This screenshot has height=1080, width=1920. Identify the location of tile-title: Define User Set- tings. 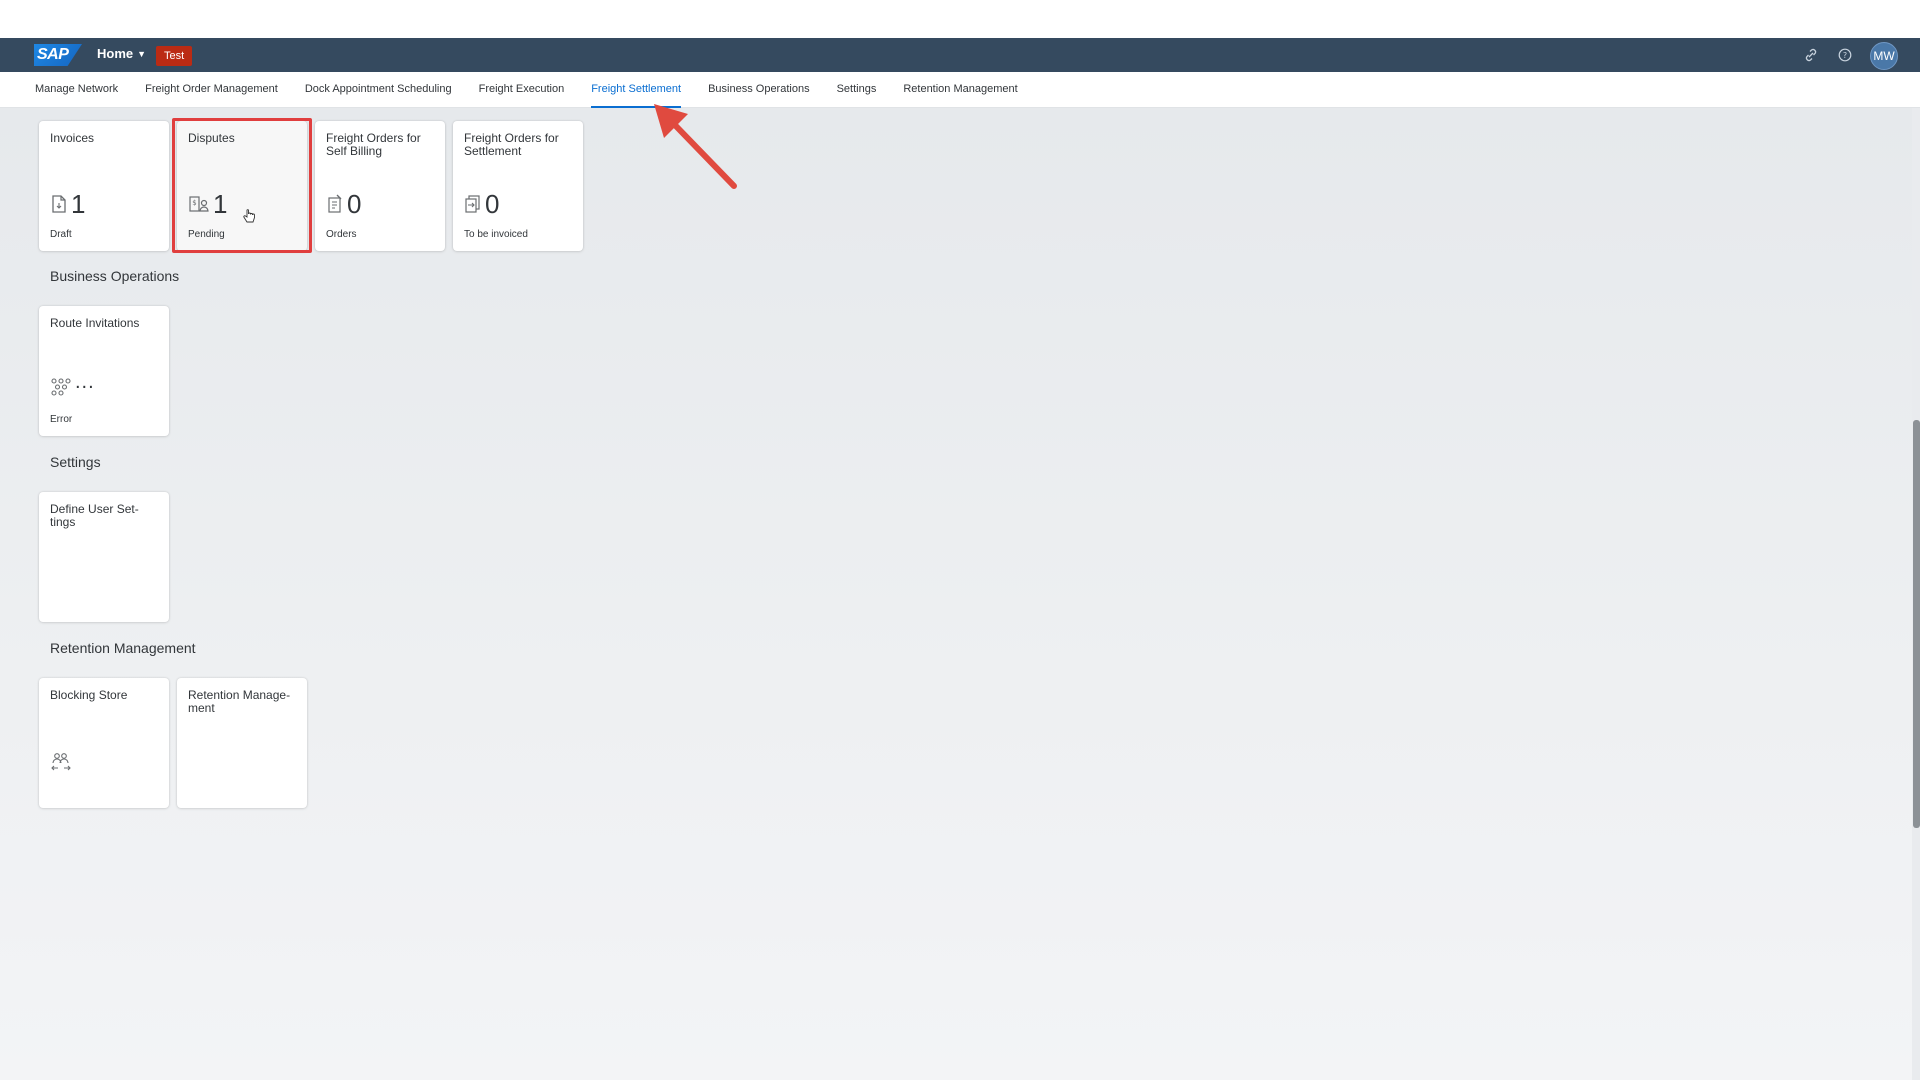
(94, 515).